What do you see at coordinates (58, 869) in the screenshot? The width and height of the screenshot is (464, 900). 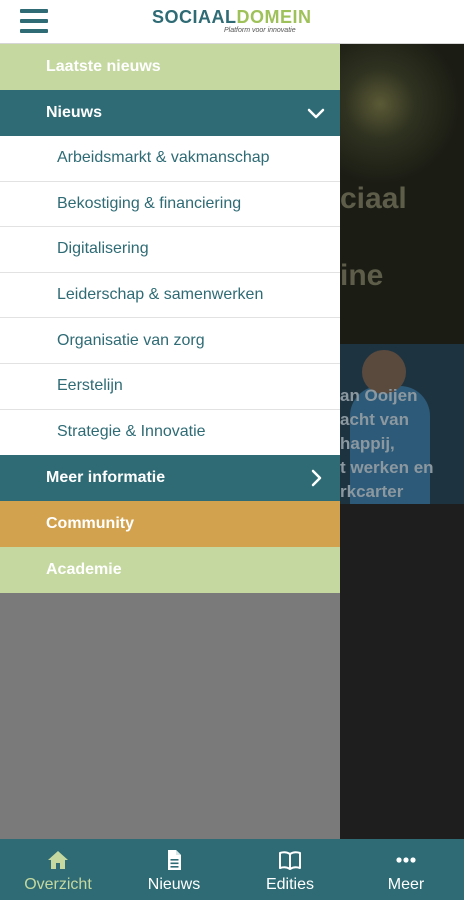 I see `nav-overzicht: Overzicht` at bounding box center [58, 869].